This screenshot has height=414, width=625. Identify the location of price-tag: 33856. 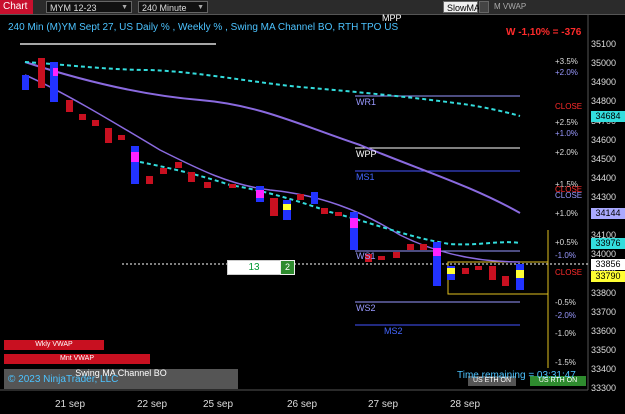
(608, 264).